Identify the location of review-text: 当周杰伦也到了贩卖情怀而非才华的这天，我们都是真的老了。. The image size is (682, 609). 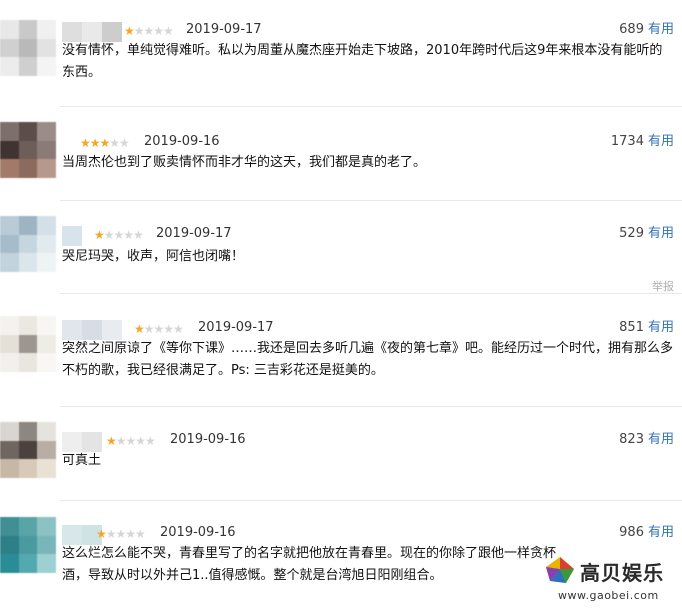
(244, 162).